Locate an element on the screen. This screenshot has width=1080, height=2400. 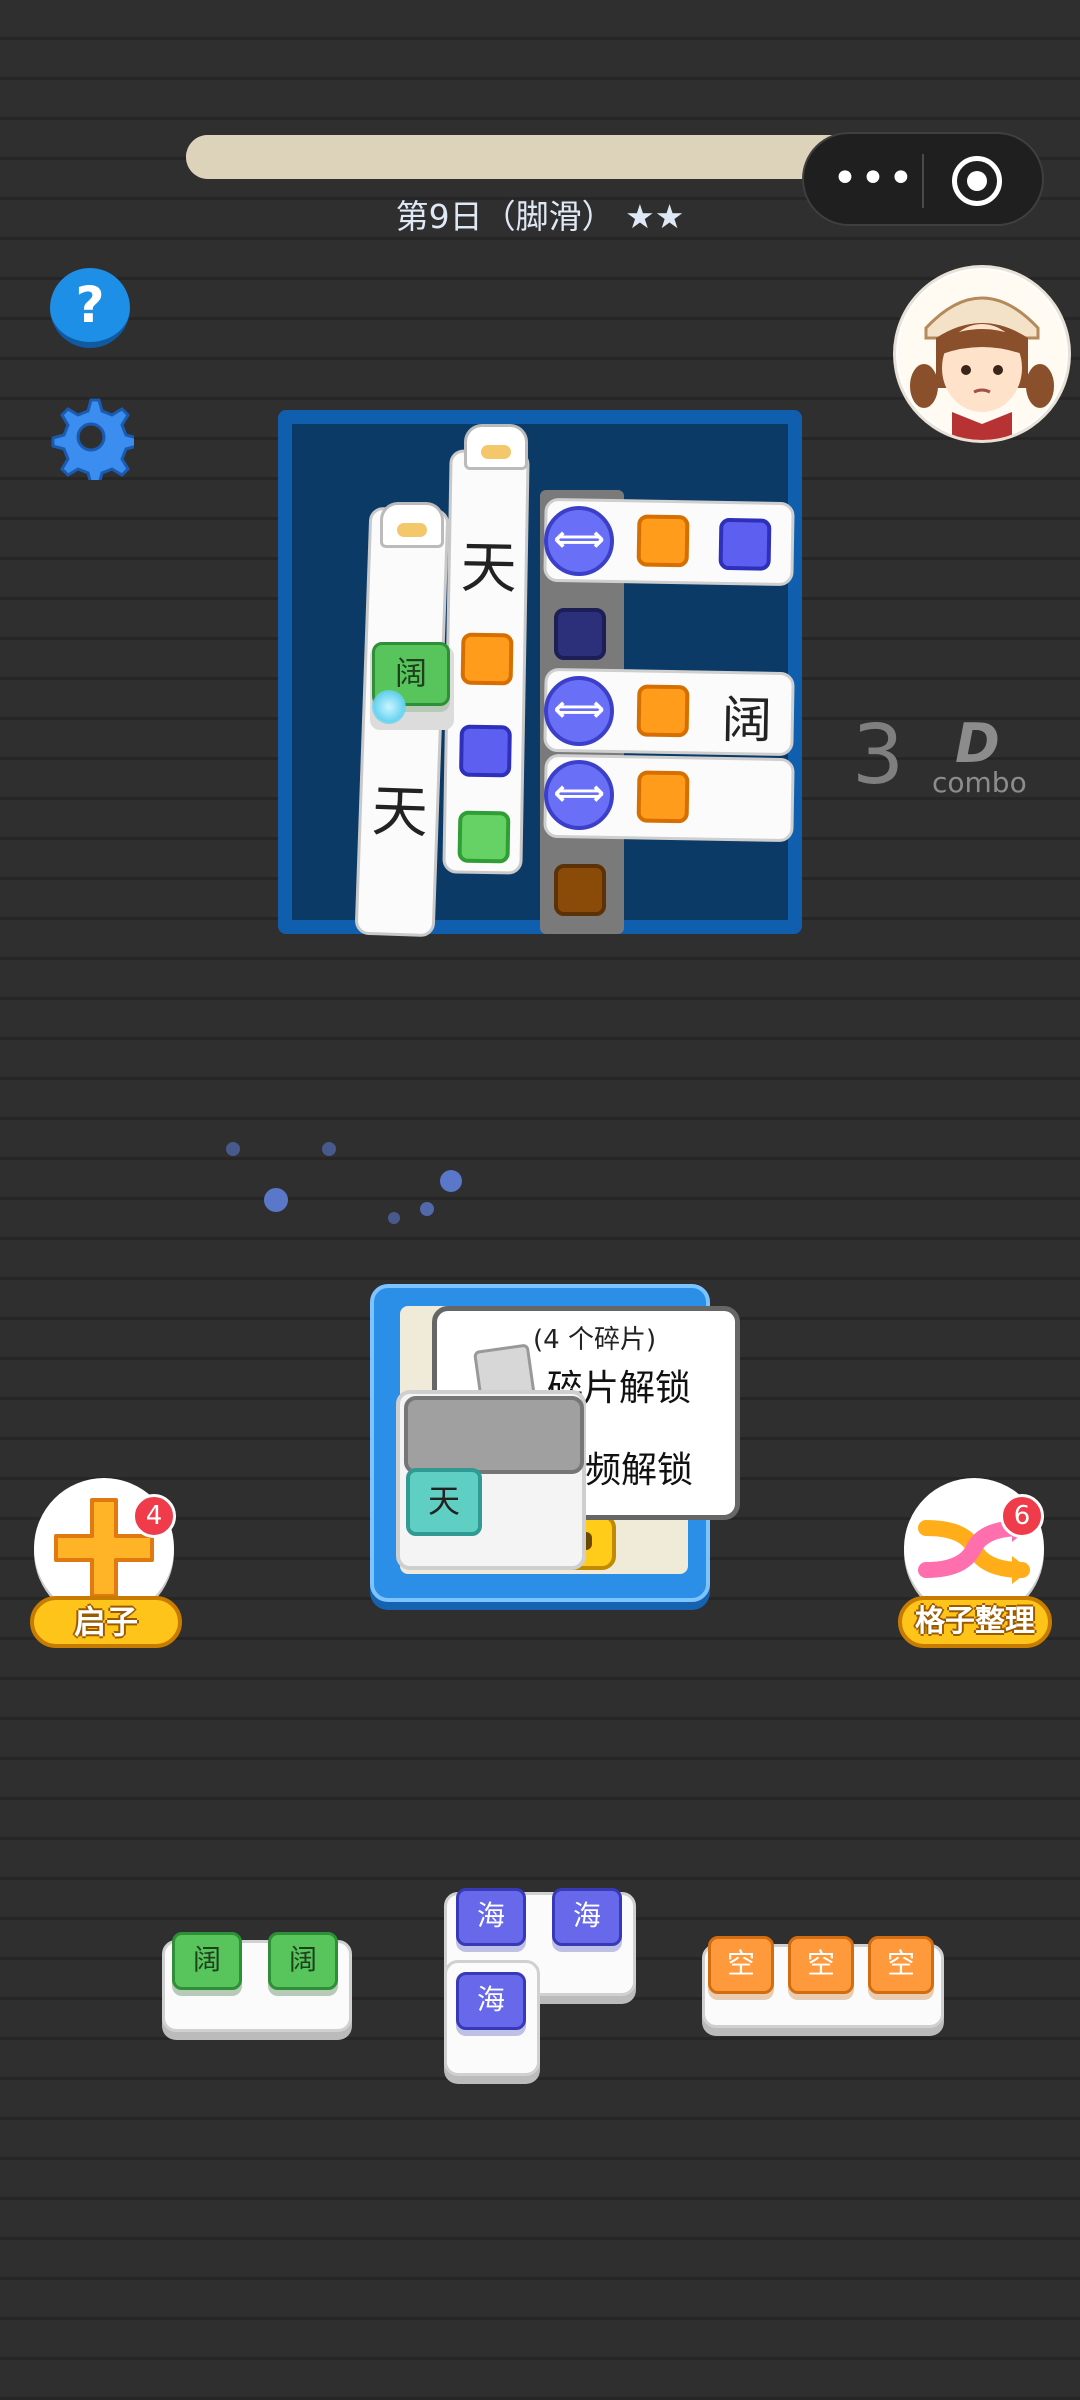
shuffle-powerup-badge: 6 is located at coordinates (1022, 1516).